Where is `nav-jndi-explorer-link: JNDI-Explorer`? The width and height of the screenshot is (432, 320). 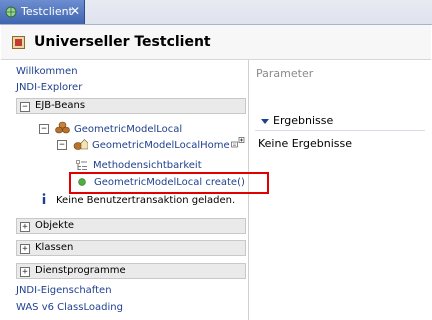
nav-jndi-explorer-link: JNDI-Explorer is located at coordinates (49, 87).